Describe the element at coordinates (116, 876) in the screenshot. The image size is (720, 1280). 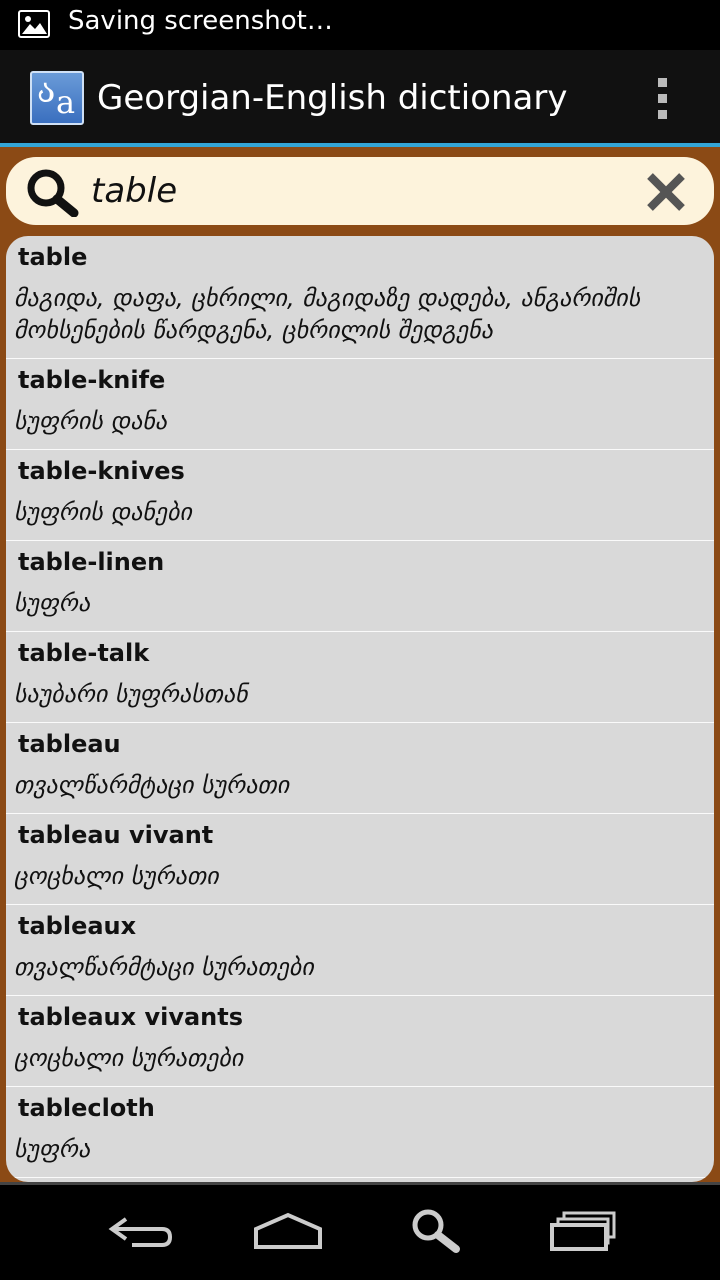
I see `entry-translation: ცოცხალი სურათი` at that location.